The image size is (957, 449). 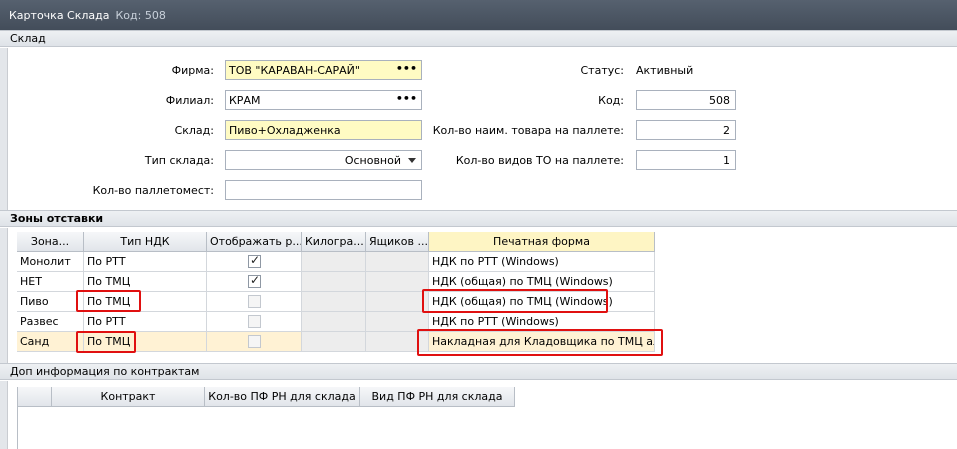 I want to click on firm-value: ТОВ "КАРАВАН-САРАЙ", so click(x=294, y=70).